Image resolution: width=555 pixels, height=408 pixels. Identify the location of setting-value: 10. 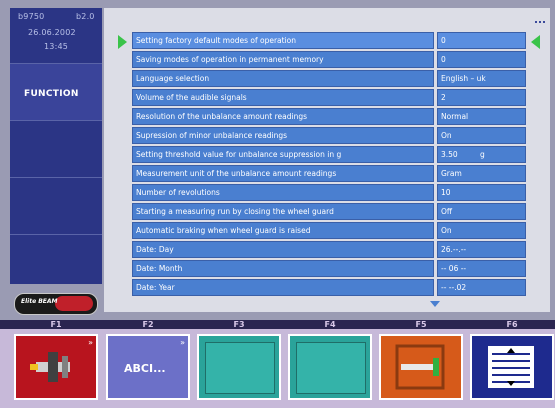
(481, 192).